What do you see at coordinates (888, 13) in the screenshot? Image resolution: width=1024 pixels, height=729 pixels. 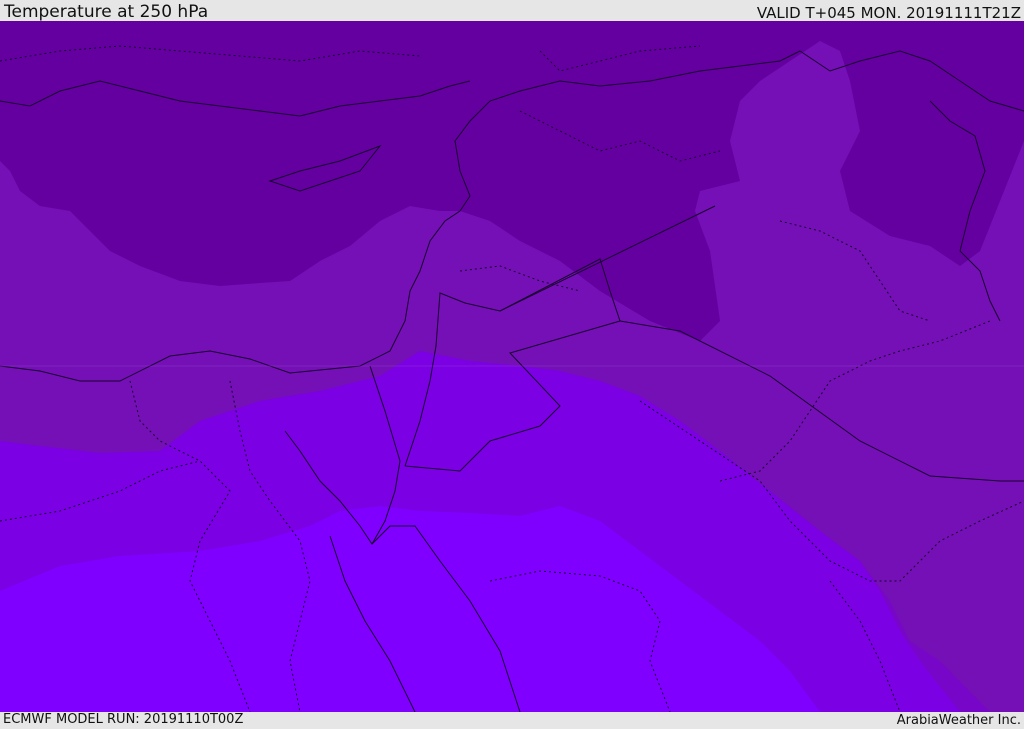 I see `valid-time: VALID T+045 MON. 20191111T21Z` at bounding box center [888, 13].